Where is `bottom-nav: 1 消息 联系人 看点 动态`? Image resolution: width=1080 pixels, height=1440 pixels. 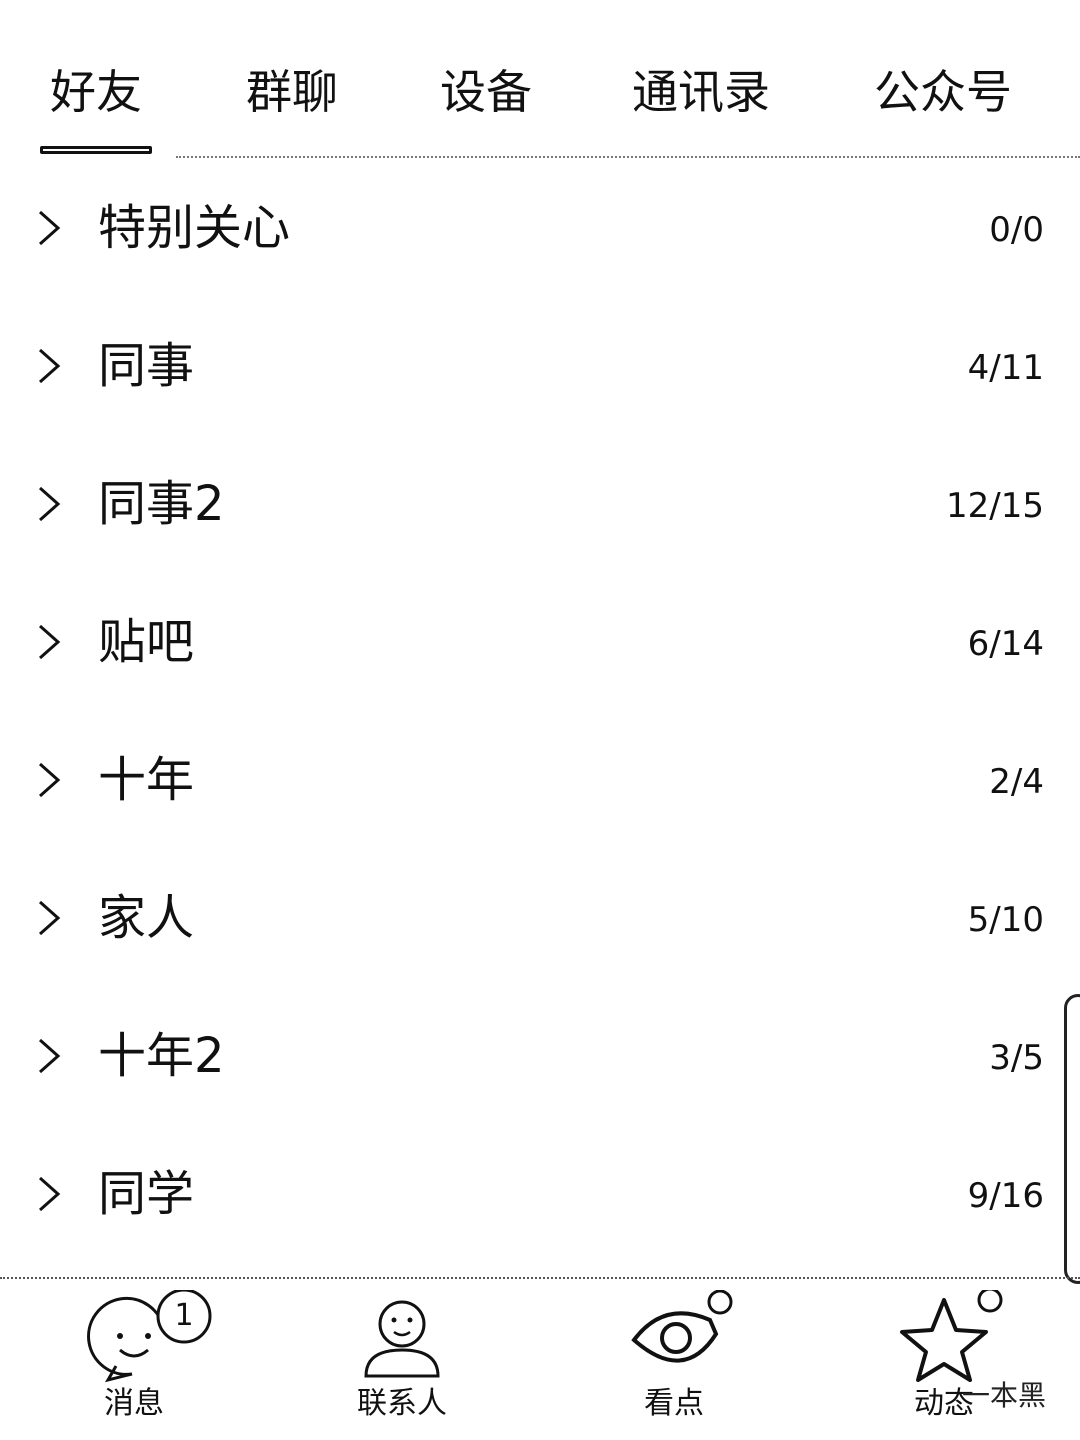 bottom-nav: 1 消息 联系人 看点 动态 is located at coordinates (540, 1360).